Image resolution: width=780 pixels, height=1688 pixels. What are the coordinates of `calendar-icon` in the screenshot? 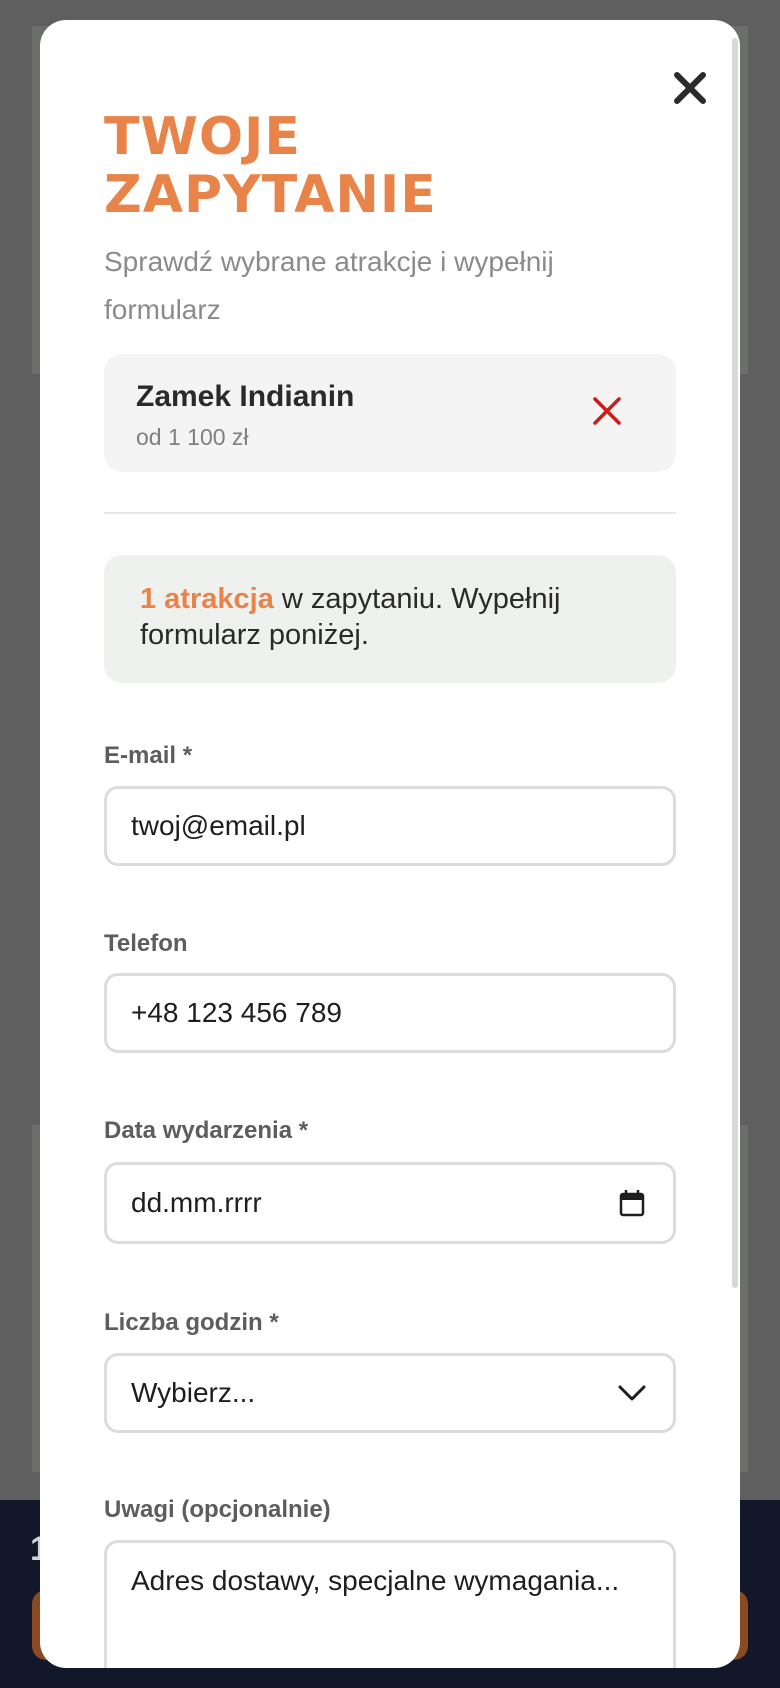 It's located at (632, 1203).